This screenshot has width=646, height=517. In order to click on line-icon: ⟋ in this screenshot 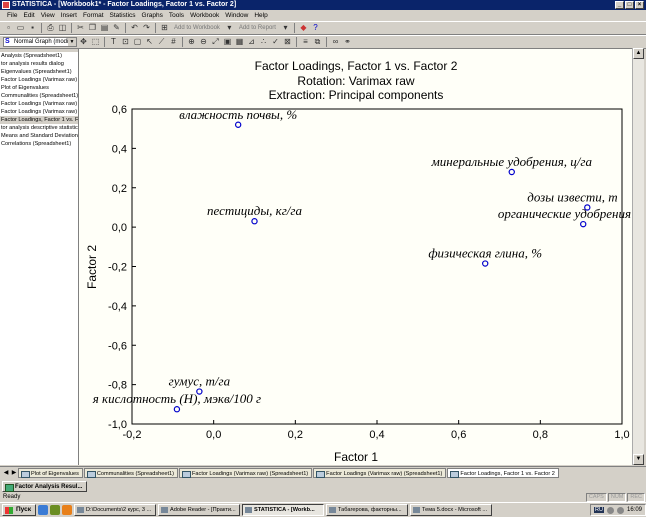, I will do `click(161, 42)`.